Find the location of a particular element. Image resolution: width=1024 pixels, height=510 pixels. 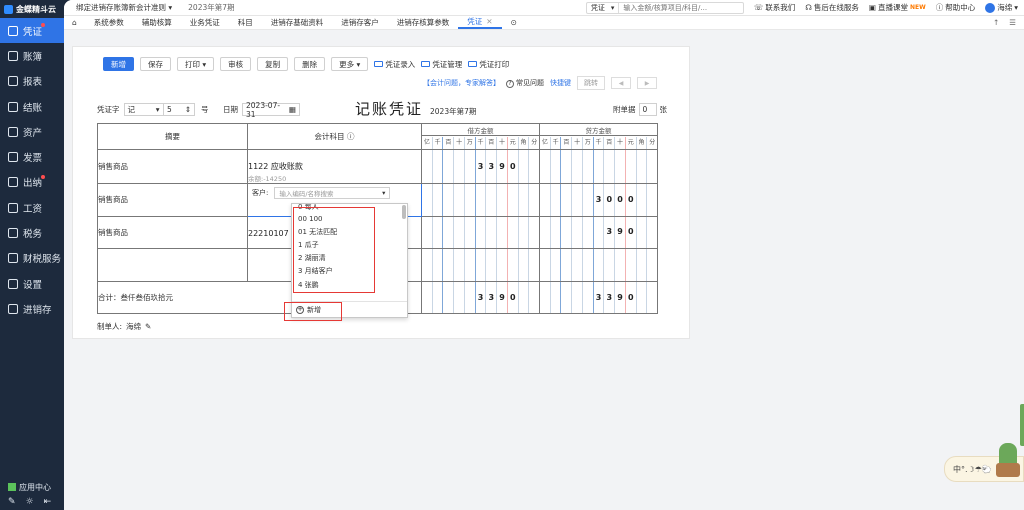

attachments-count-input: 0 is located at coordinates (647, 109).